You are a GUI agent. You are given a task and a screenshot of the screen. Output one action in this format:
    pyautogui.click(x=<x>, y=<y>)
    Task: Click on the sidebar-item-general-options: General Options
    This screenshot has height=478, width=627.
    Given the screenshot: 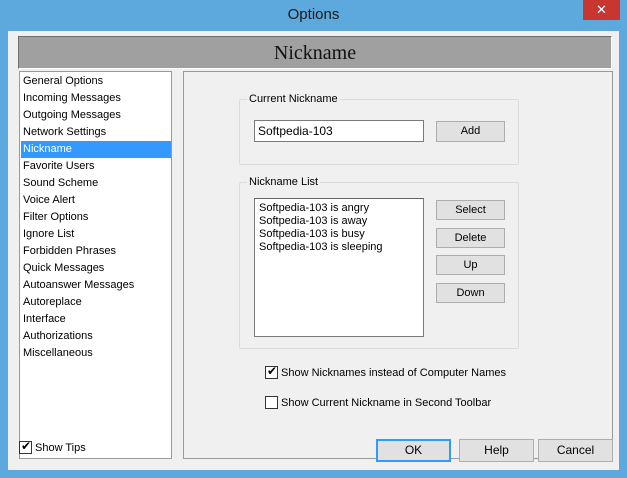 What is the action you would take?
    pyautogui.click(x=96, y=81)
    